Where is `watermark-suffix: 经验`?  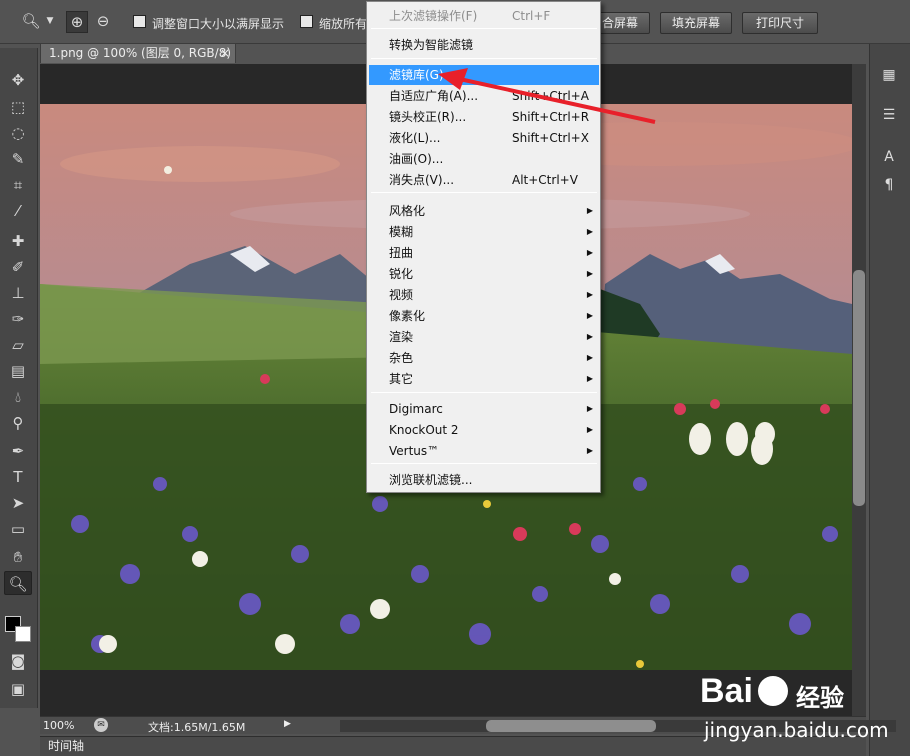 watermark-suffix: 经验 is located at coordinates (820, 698).